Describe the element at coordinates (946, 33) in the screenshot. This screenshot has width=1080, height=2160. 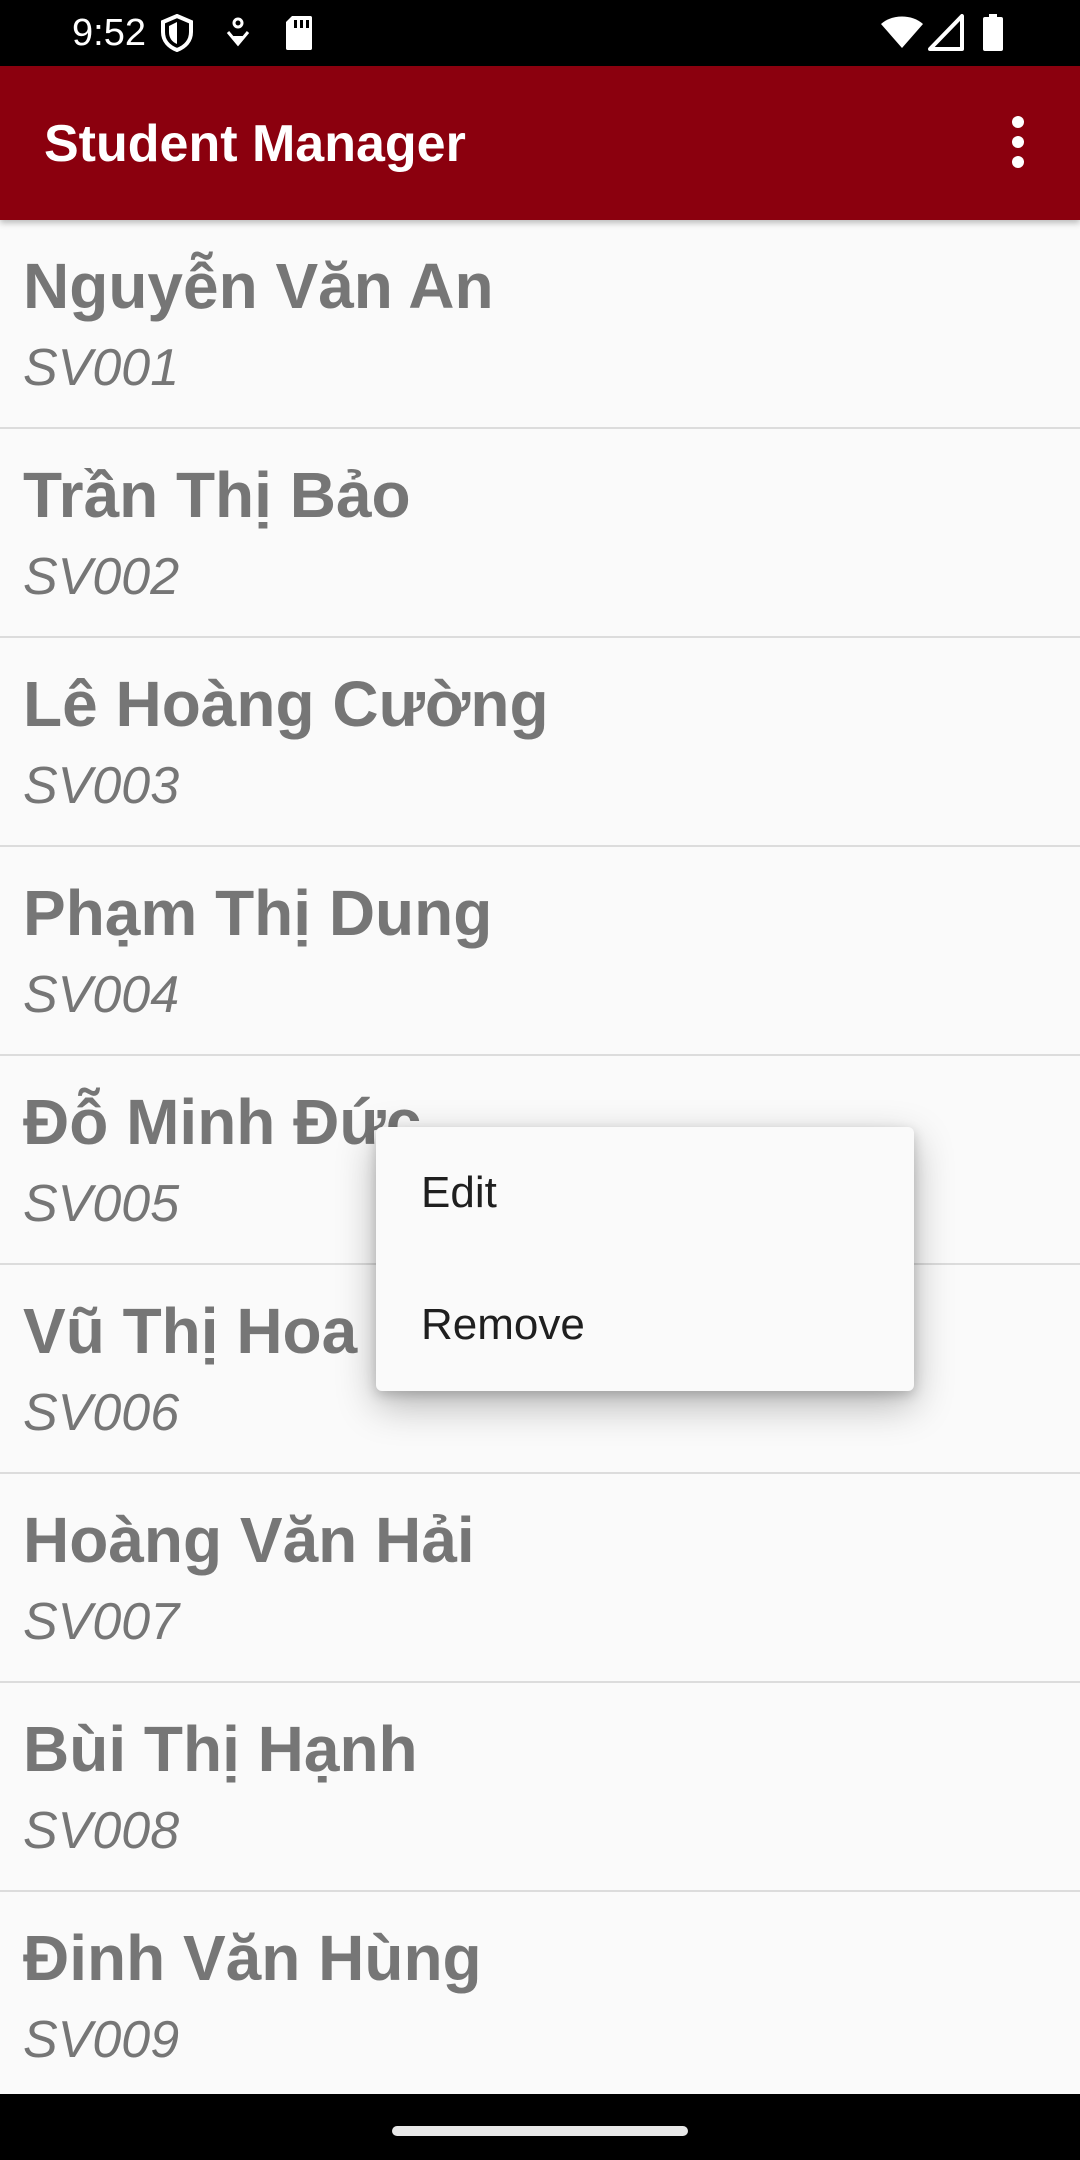
I see `signal-icon` at that location.